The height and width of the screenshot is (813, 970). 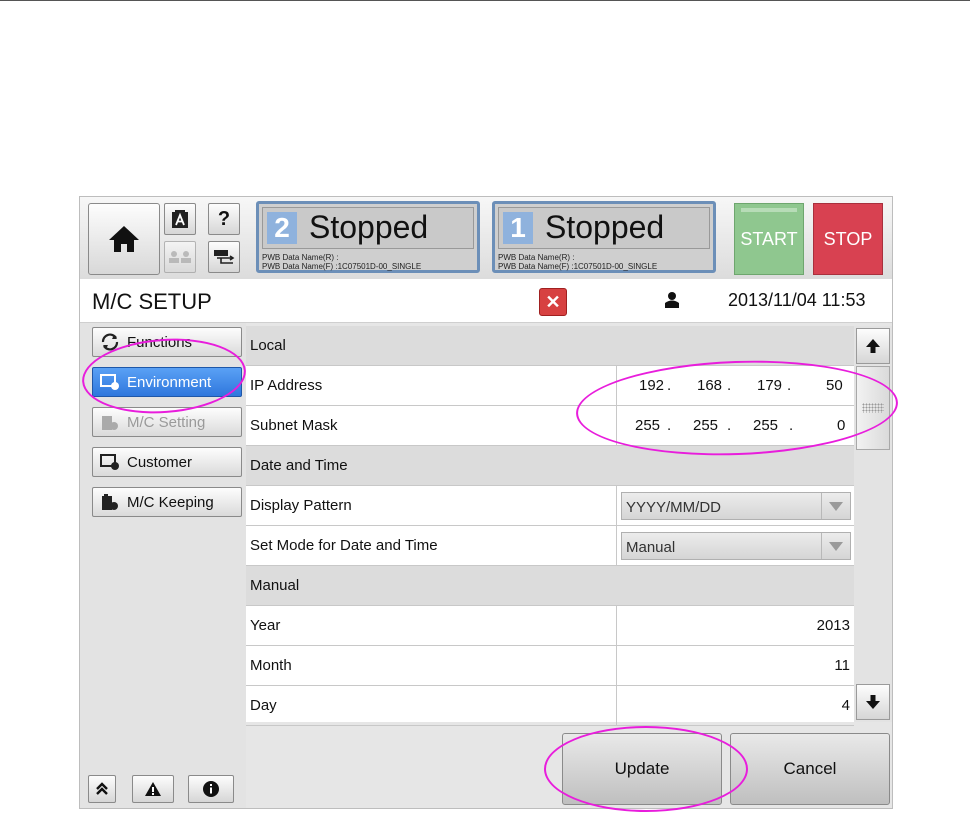 I want to click on cancel-button: Cancel, so click(x=810, y=769).